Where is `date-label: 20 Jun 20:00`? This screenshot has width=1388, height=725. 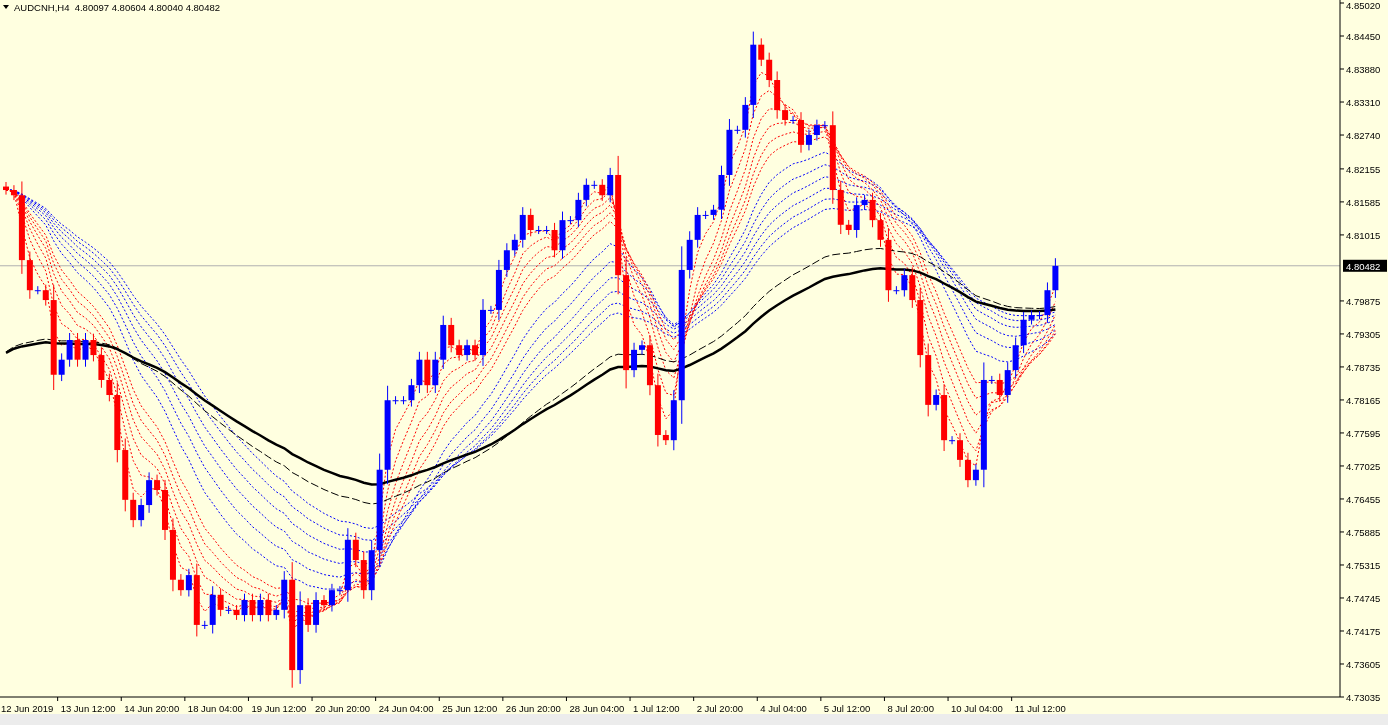
date-label: 20 Jun 20:00 is located at coordinates (342, 708).